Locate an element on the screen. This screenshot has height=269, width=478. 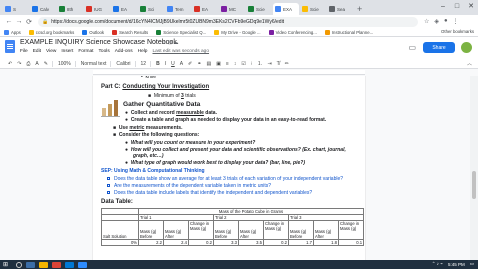
scrollbar-thumb is located at coordinates (474, 185).